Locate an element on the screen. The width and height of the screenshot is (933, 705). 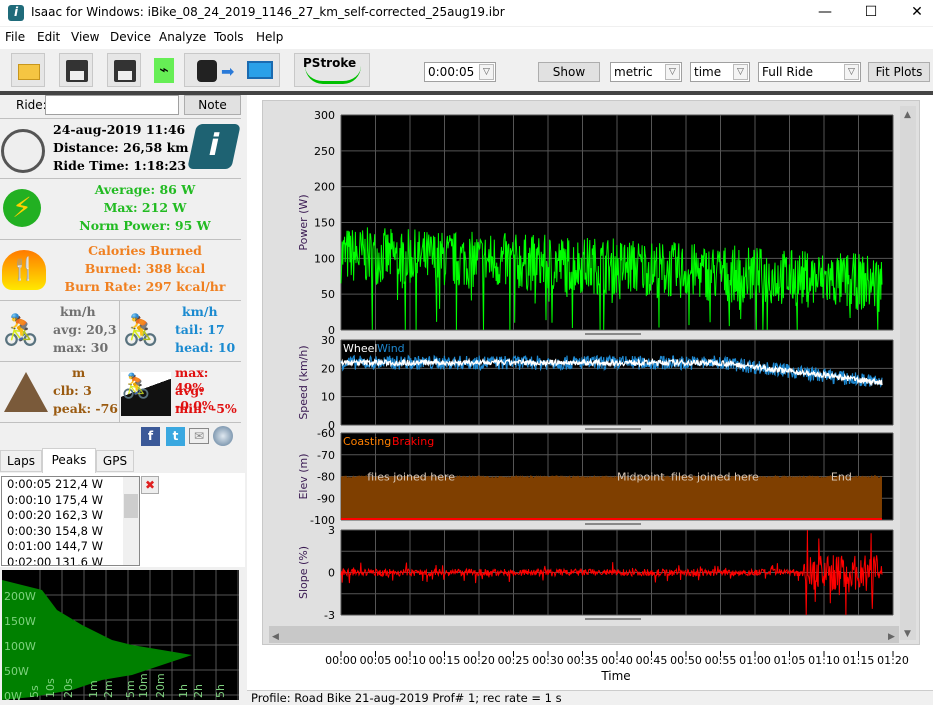
y-tick-label: 250 is located at coordinates (324, 151).